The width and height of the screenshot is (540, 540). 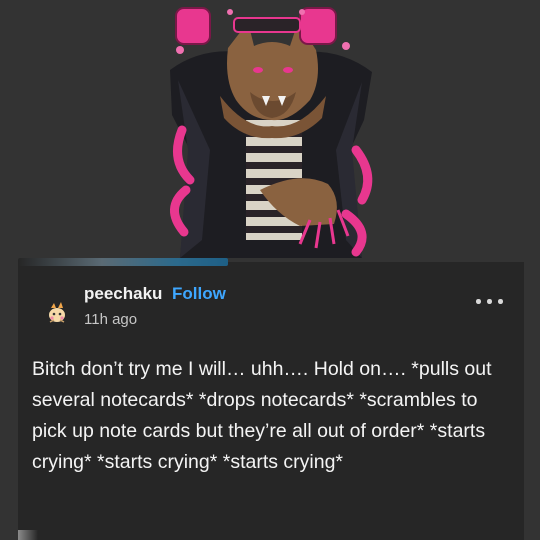 What do you see at coordinates (28, 535) in the screenshot?
I see `card-footer-strip` at bounding box center [28, 535].